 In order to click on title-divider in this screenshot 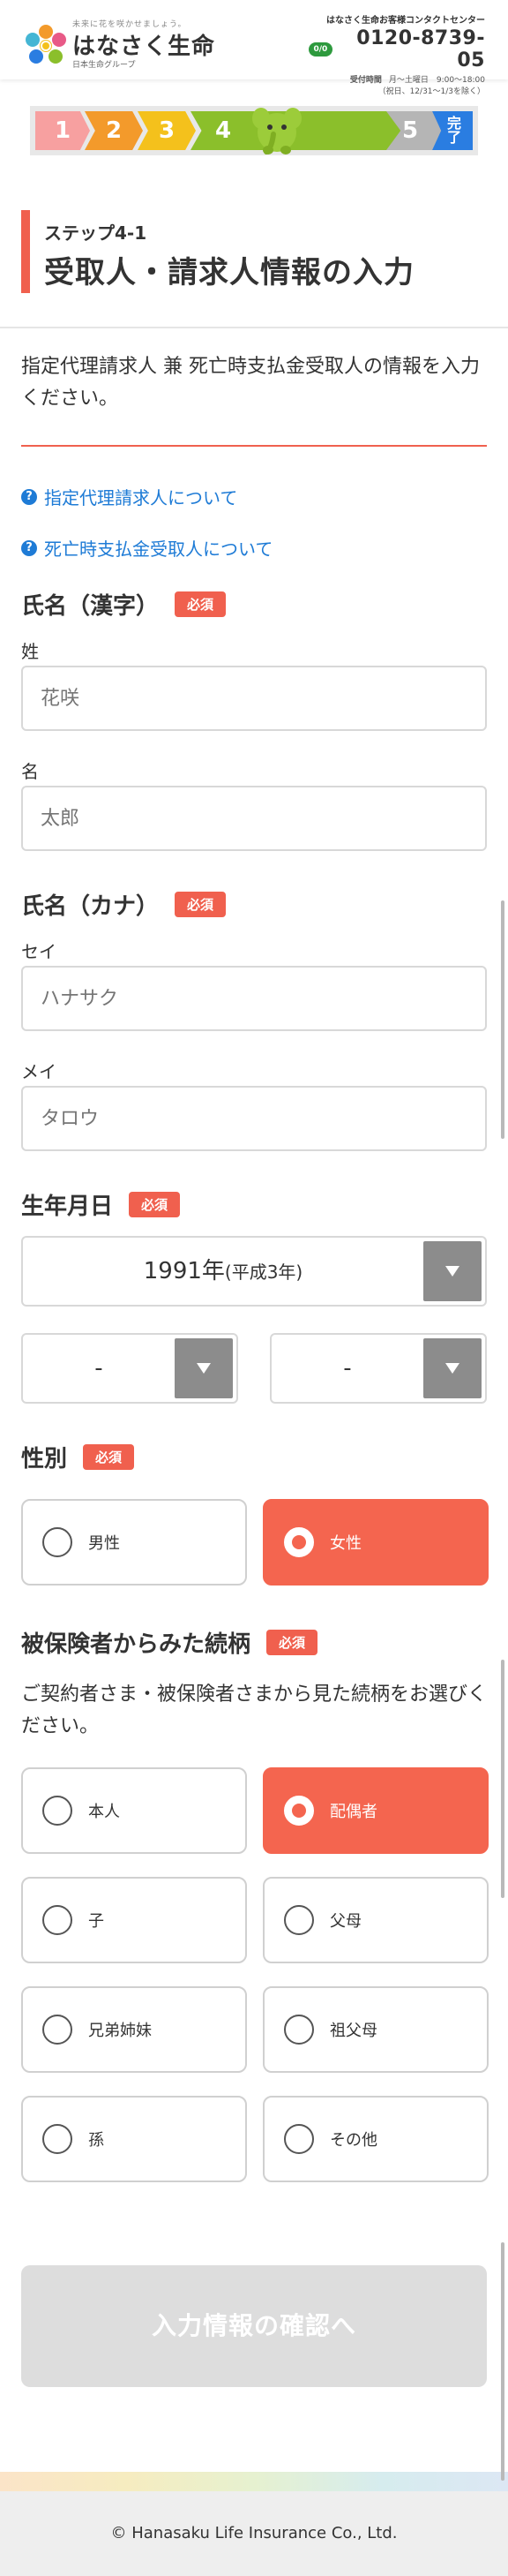, I will do `click(254, 328)`.